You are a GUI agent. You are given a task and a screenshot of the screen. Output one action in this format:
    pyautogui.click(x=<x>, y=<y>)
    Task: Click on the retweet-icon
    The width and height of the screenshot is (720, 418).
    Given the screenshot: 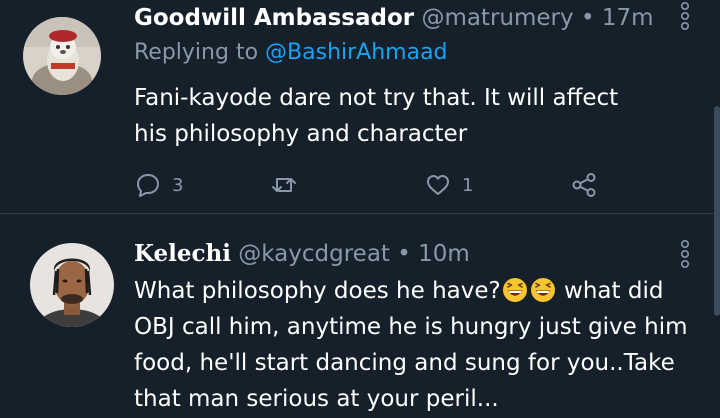 What is the action you would take?
    pyautogui.click(x=284, y=185)
    